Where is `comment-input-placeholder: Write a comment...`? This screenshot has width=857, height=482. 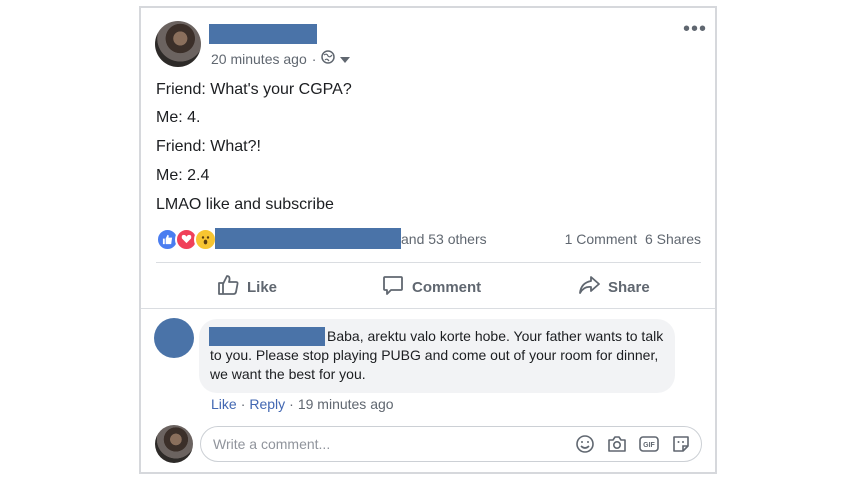
comment-input-placeholder: Write a comment... is located at coordinates (271, 444).